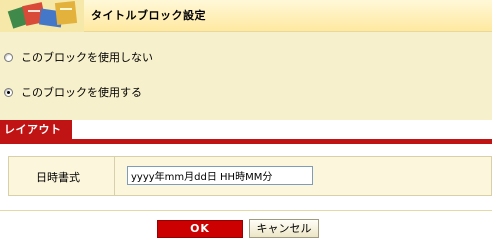 The height and width of the screenshot is (243, 492). Describe the element at coordinates (246, 210) in the screenshot. I see `footer-divider` at that location.